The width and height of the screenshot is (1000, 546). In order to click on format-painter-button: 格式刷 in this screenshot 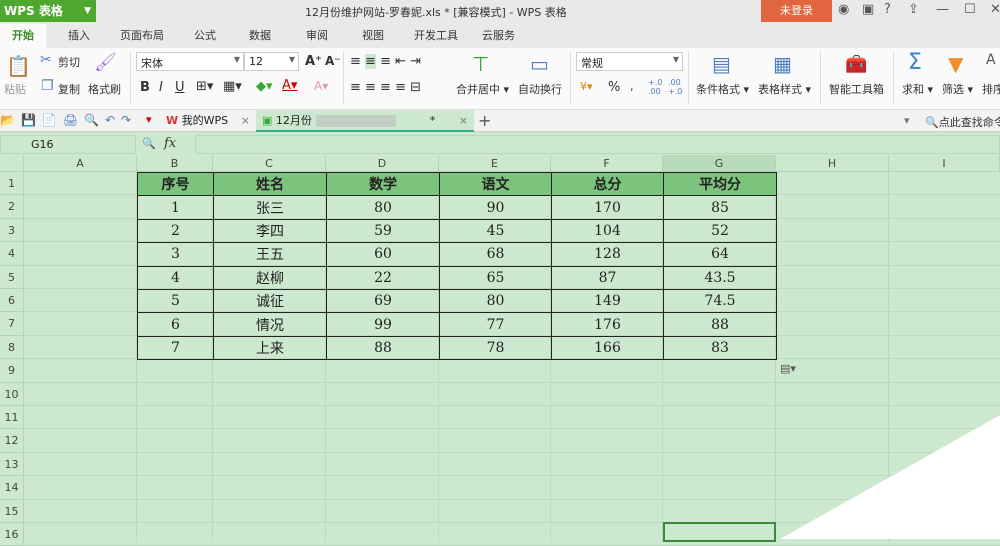, I will do `click(104, 89)`.